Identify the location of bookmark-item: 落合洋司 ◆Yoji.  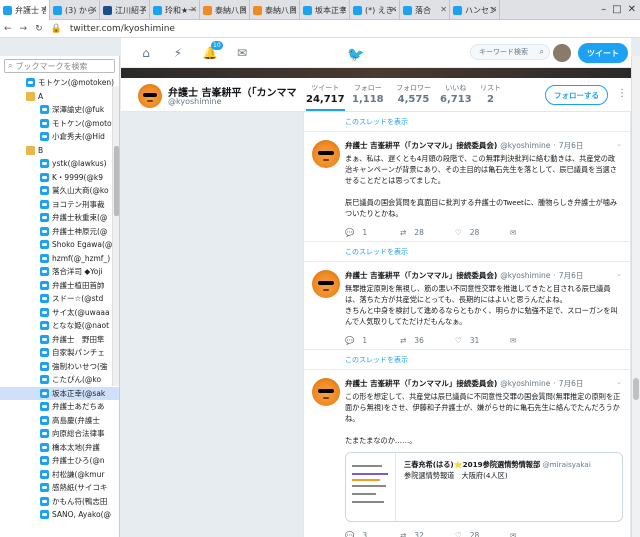
(59, 272).